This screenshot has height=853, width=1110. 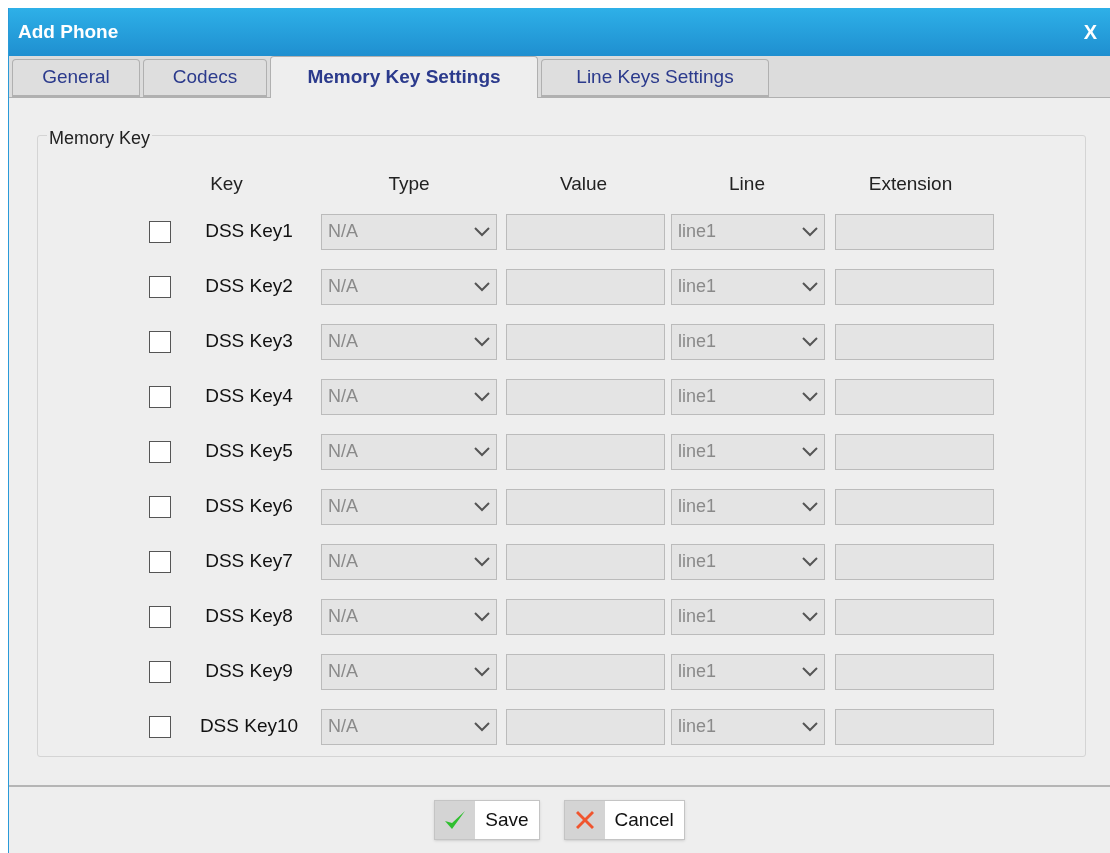 What do you see at coordinates (249, 561) in the screenshot?
I see `key-label: DSS Key7` at bounding box center [249, 561].